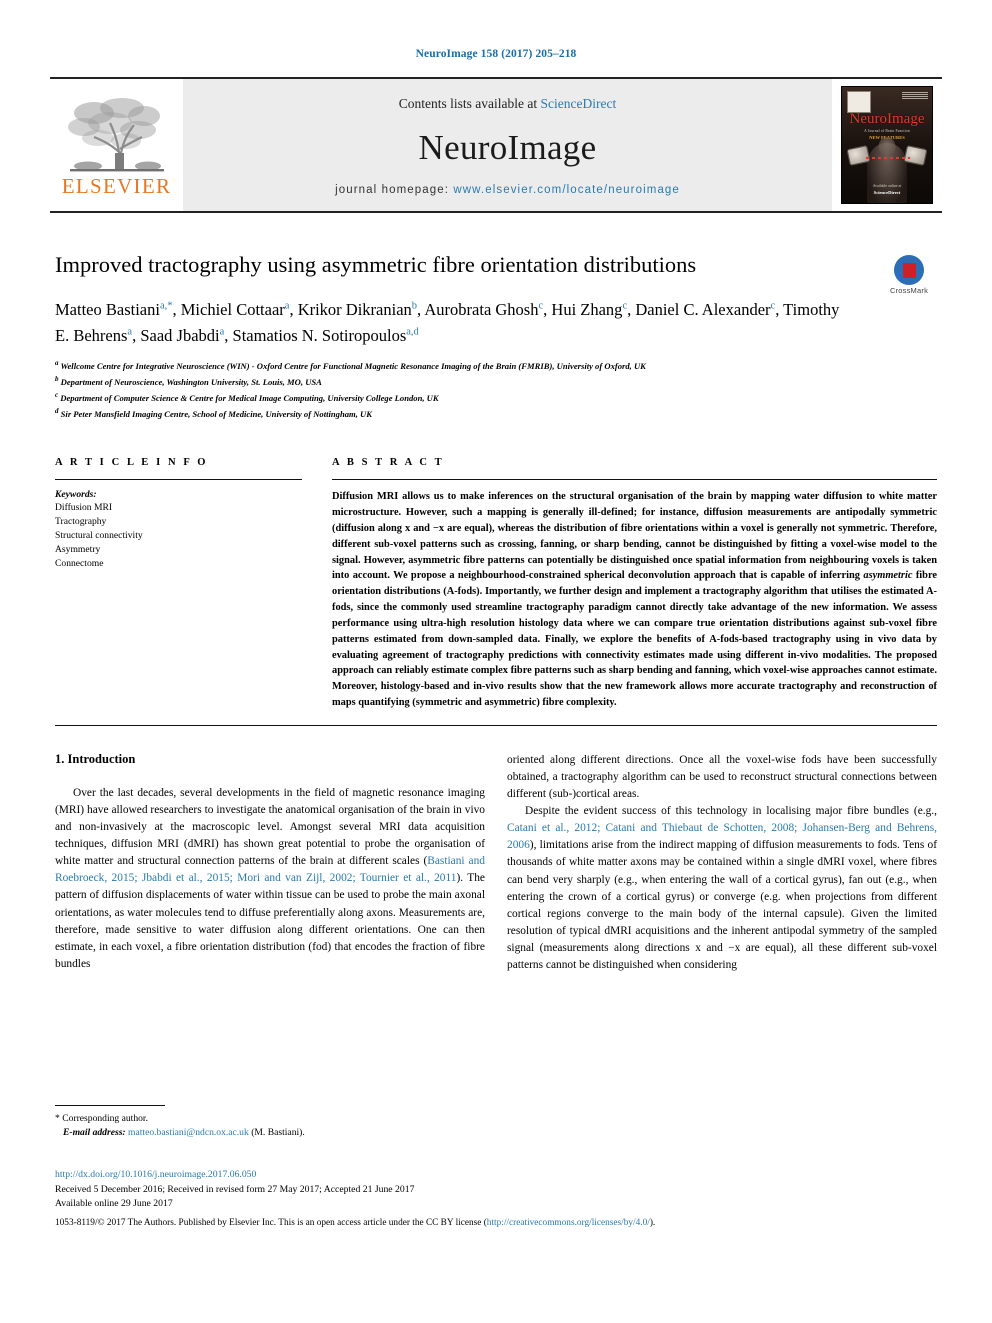 This screenshot has width=992, height=1323. What do you see at coordinates (468, 103) in the screenshot?
I see `contents-prefix: Contents lists available at` at bounding box center [468, 103].